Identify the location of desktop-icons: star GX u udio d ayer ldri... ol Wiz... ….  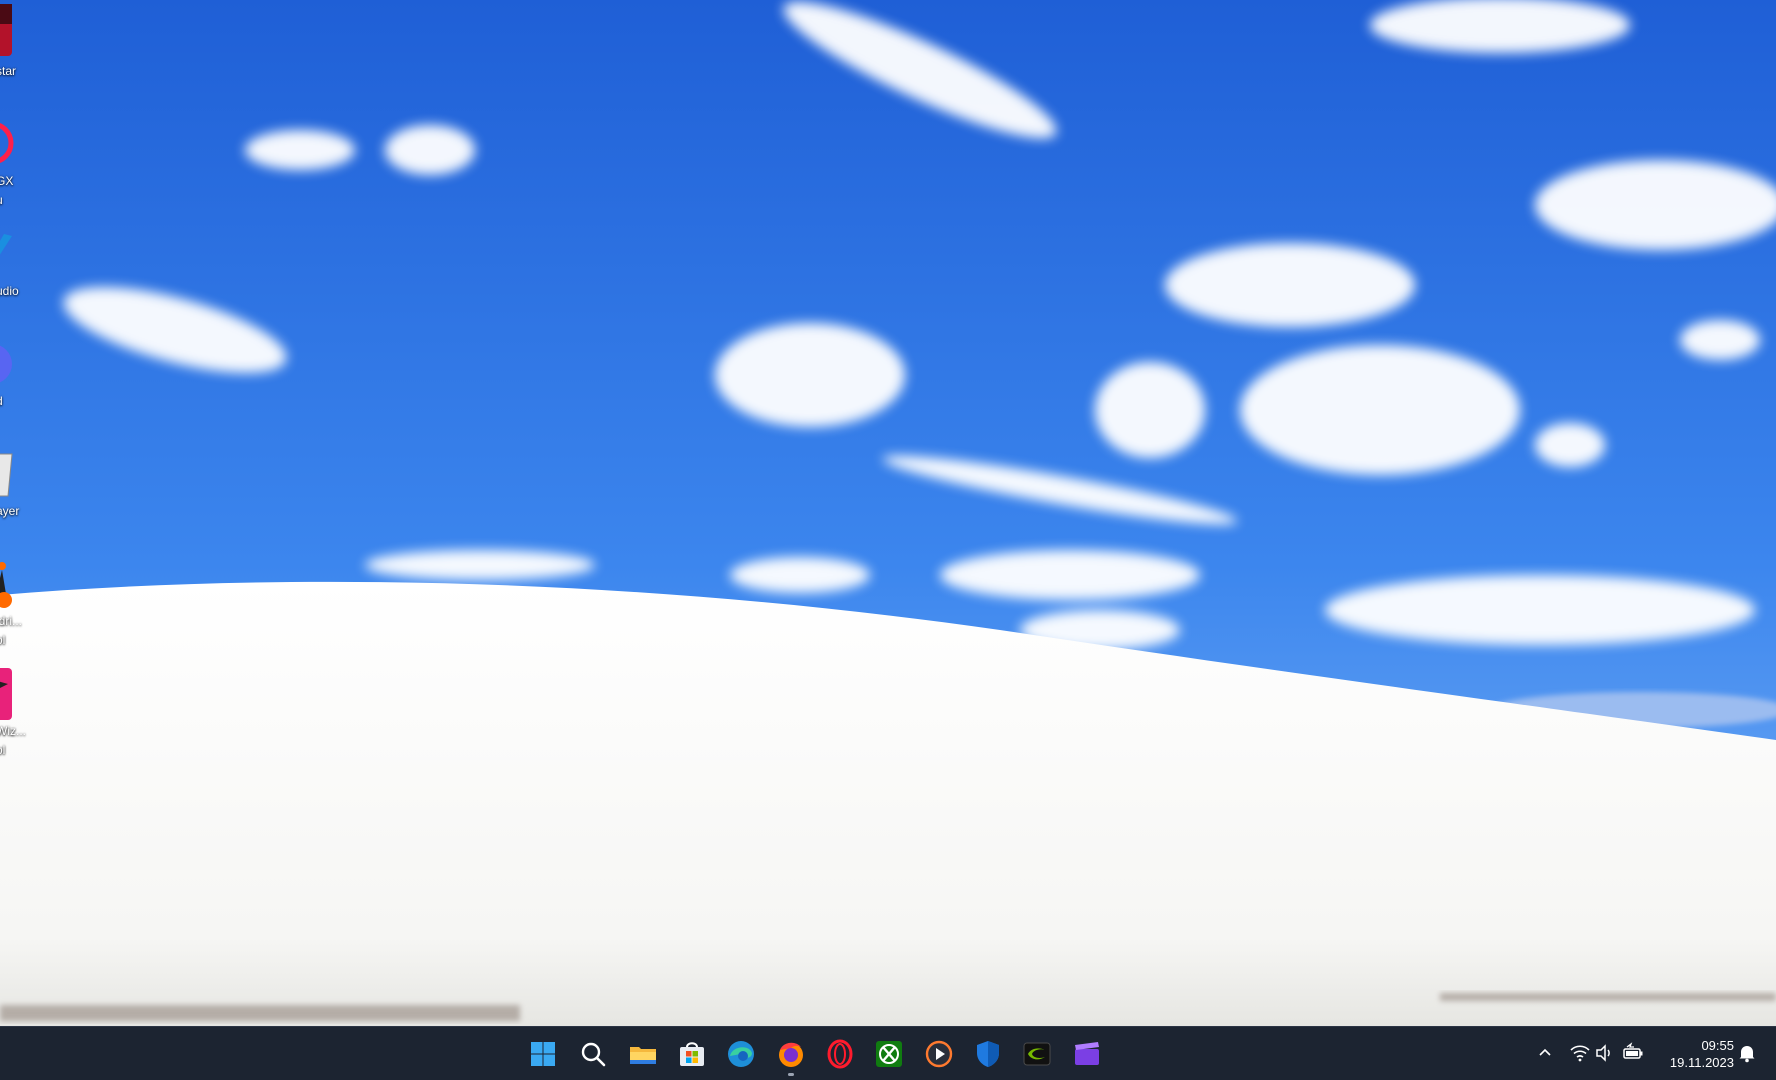
(20, 390).